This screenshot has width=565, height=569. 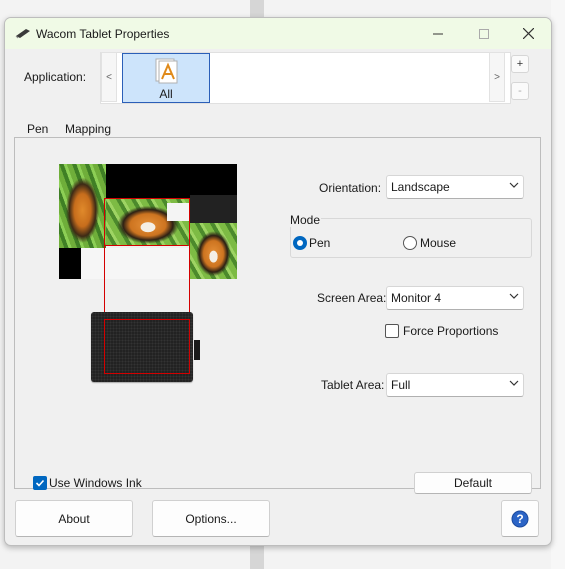 I want to click on desktop-background-right, so click(x=558, y=284).